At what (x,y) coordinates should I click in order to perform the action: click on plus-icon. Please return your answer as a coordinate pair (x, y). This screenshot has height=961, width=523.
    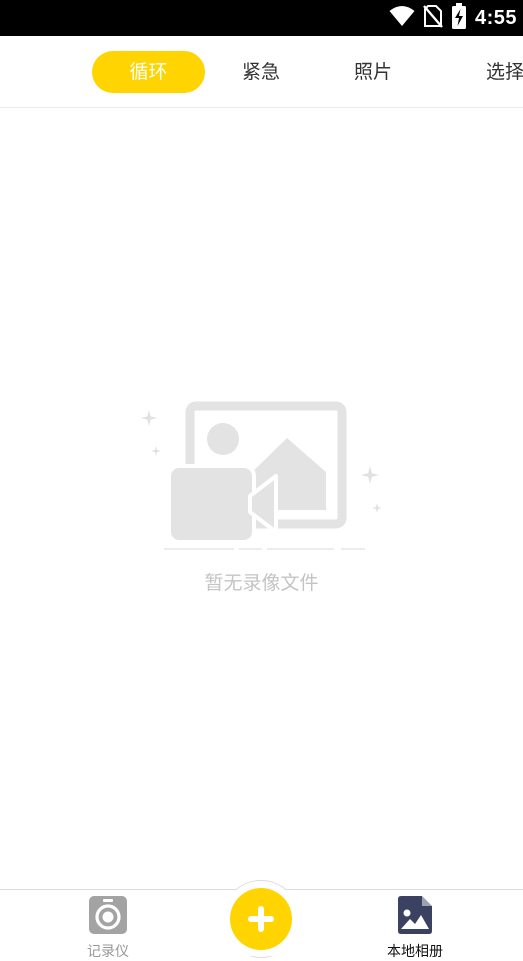
    Looking at the image, I should click on (261, 919).